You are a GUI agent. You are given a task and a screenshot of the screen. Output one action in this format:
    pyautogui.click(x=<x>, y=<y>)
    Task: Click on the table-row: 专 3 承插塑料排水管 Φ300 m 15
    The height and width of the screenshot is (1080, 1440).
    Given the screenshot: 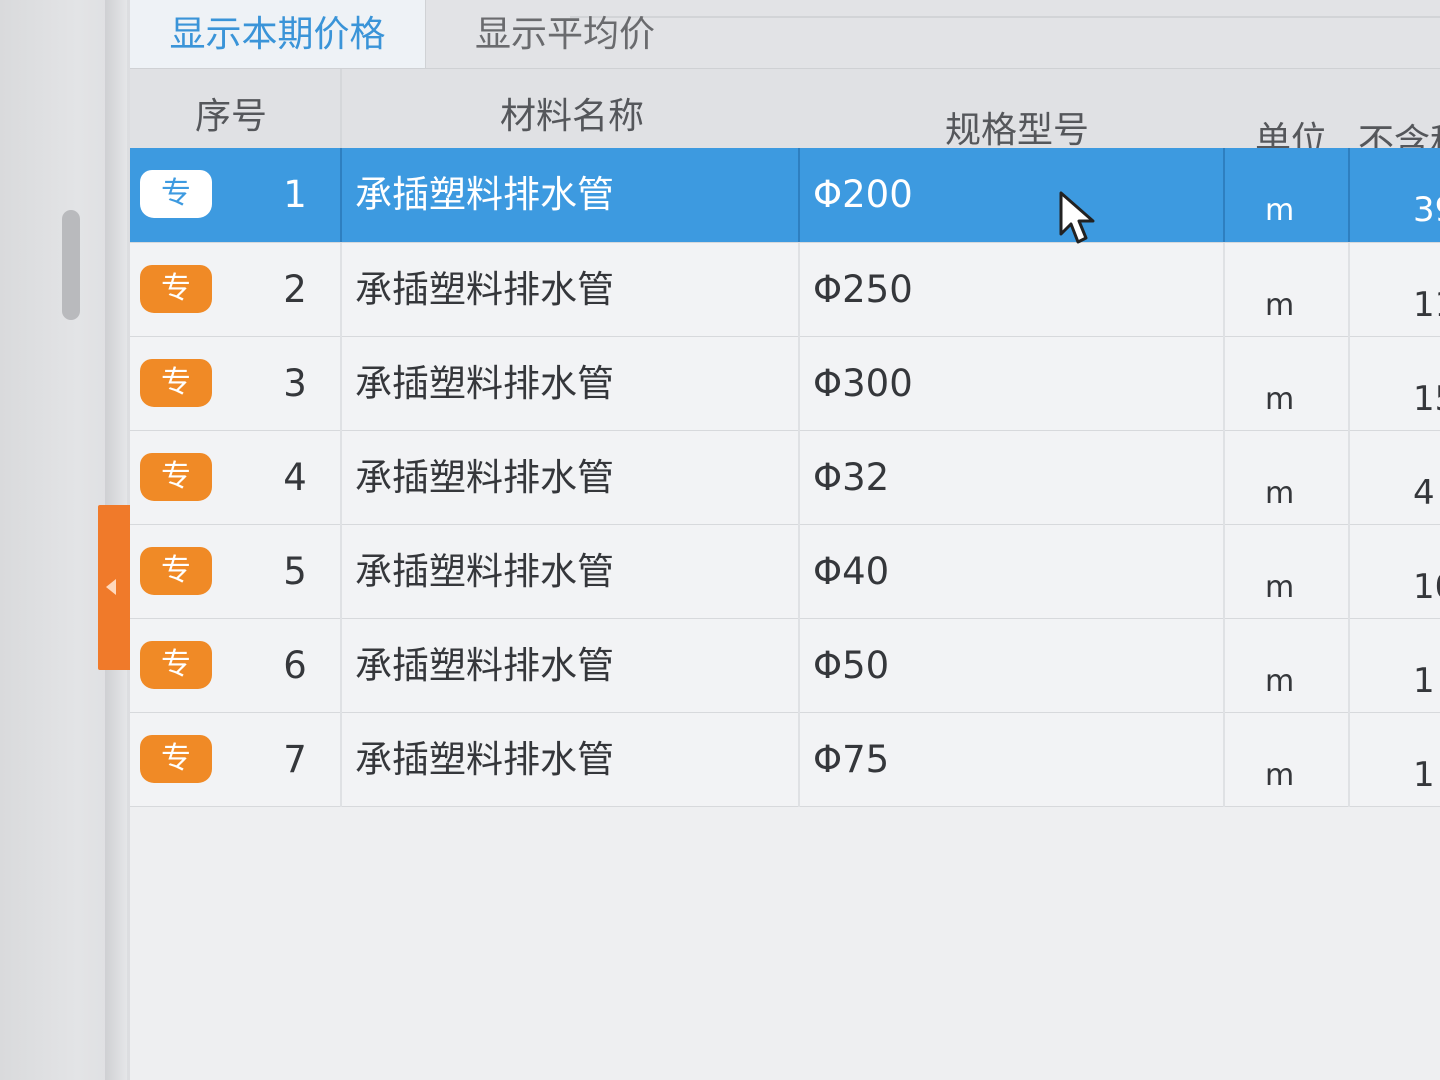 What is the action you would take?
    pyautogui.click(x=785, y=384)
    